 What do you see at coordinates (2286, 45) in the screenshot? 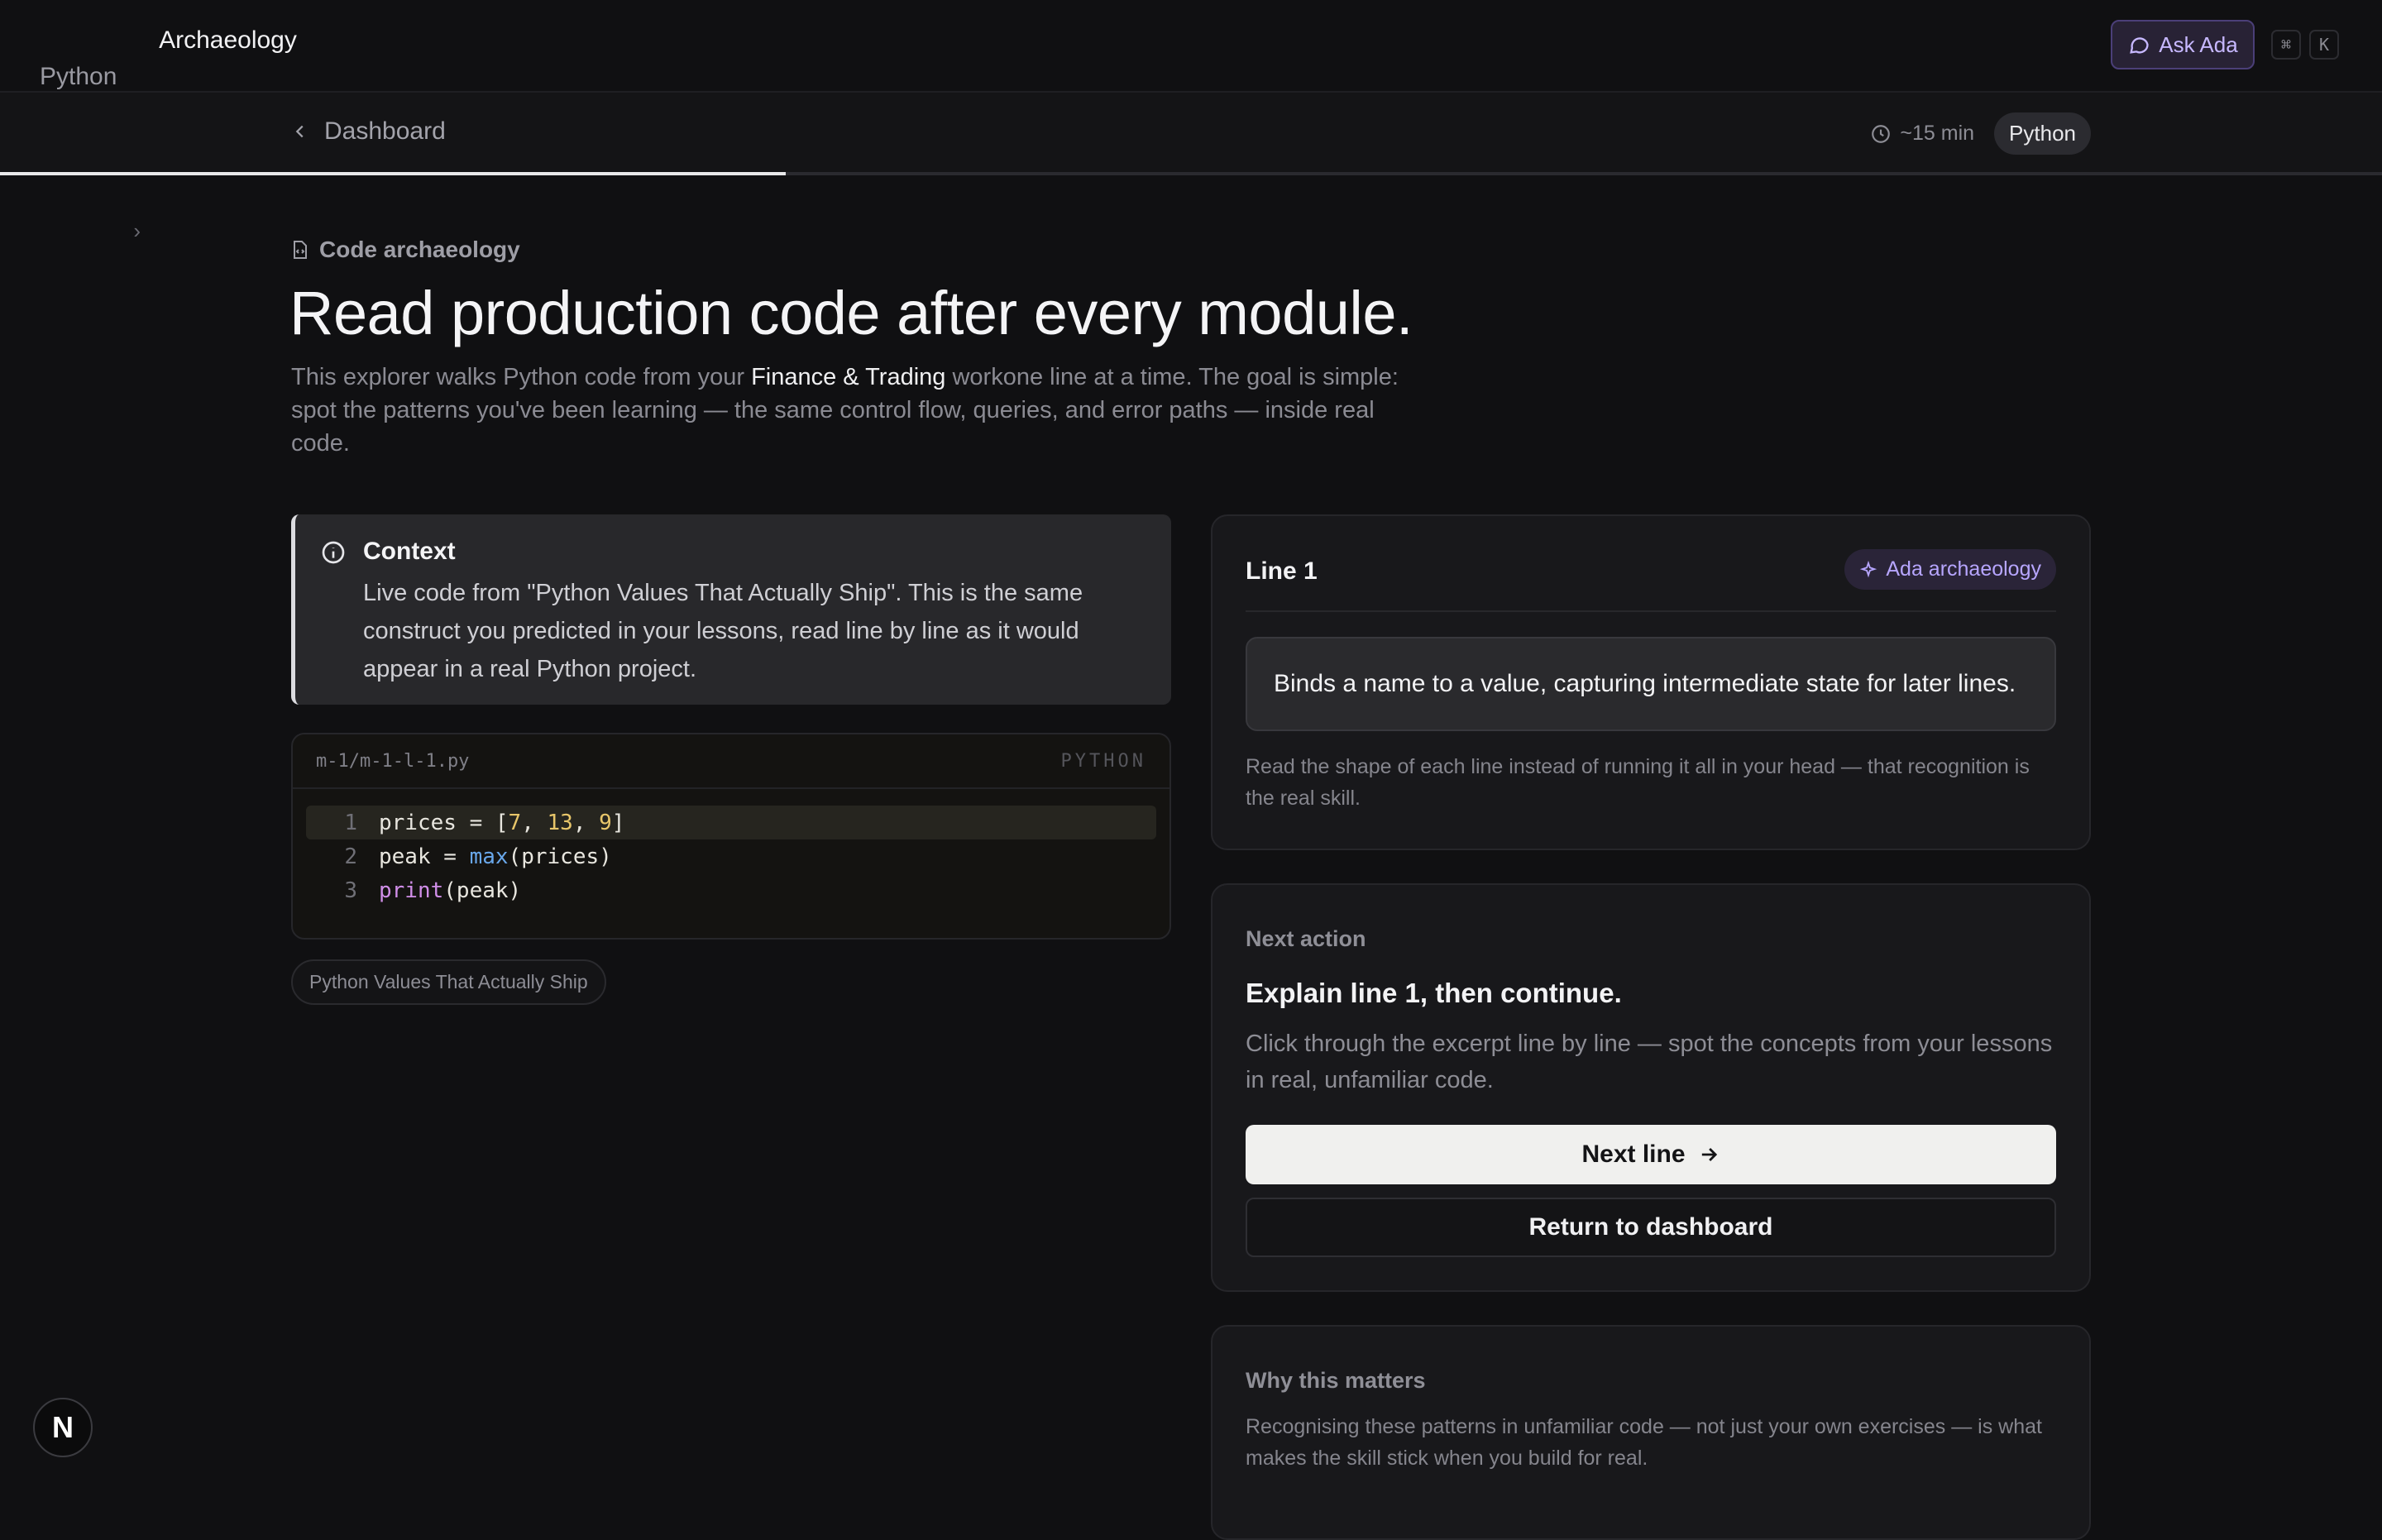
I see `cmd-key: ⌘` at bounding box center [2286, 45].